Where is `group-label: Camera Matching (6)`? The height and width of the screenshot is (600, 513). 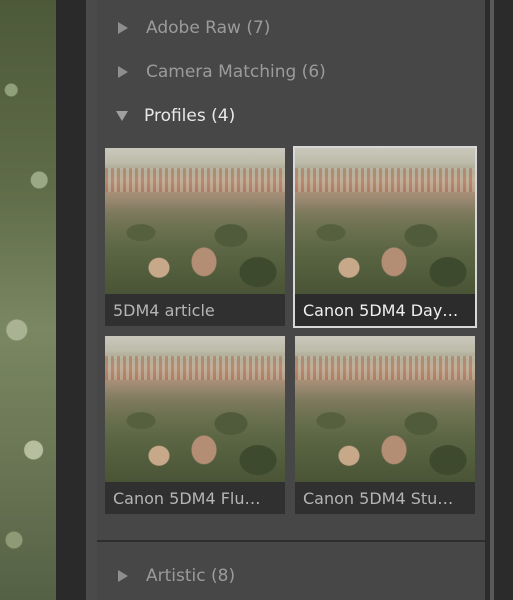
group-label: Camera Matching (6) is located at coordinates (236, 72).